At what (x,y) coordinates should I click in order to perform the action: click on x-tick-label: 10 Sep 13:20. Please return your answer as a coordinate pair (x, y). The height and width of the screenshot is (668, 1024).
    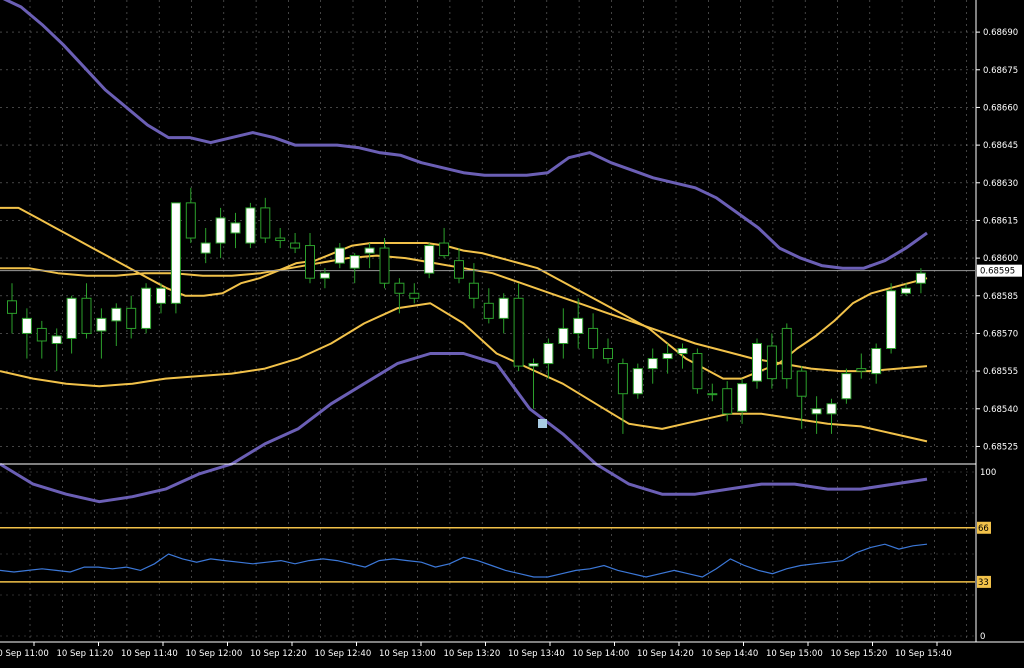
    Looking at the image, I should click on (472, 654).